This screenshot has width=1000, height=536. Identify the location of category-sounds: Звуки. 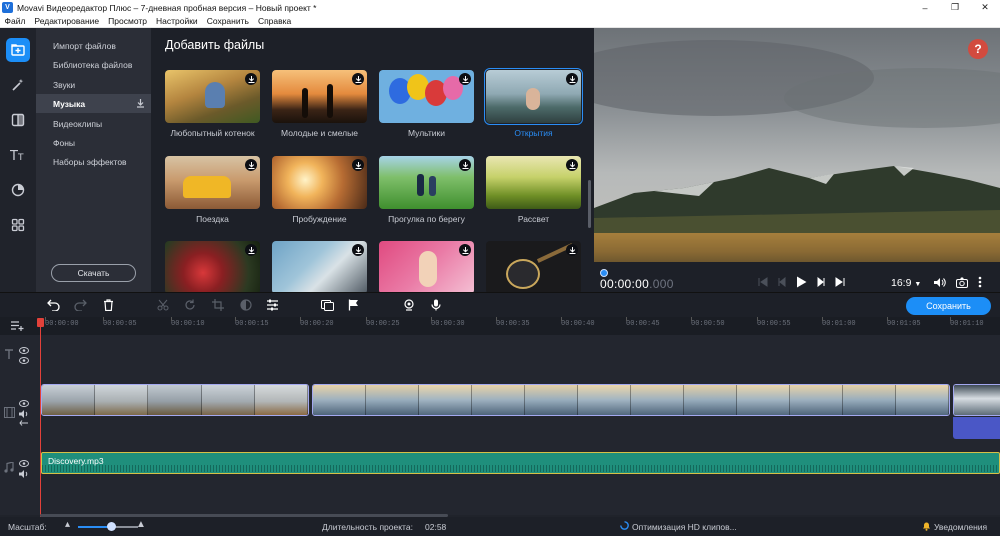
(93, 84).